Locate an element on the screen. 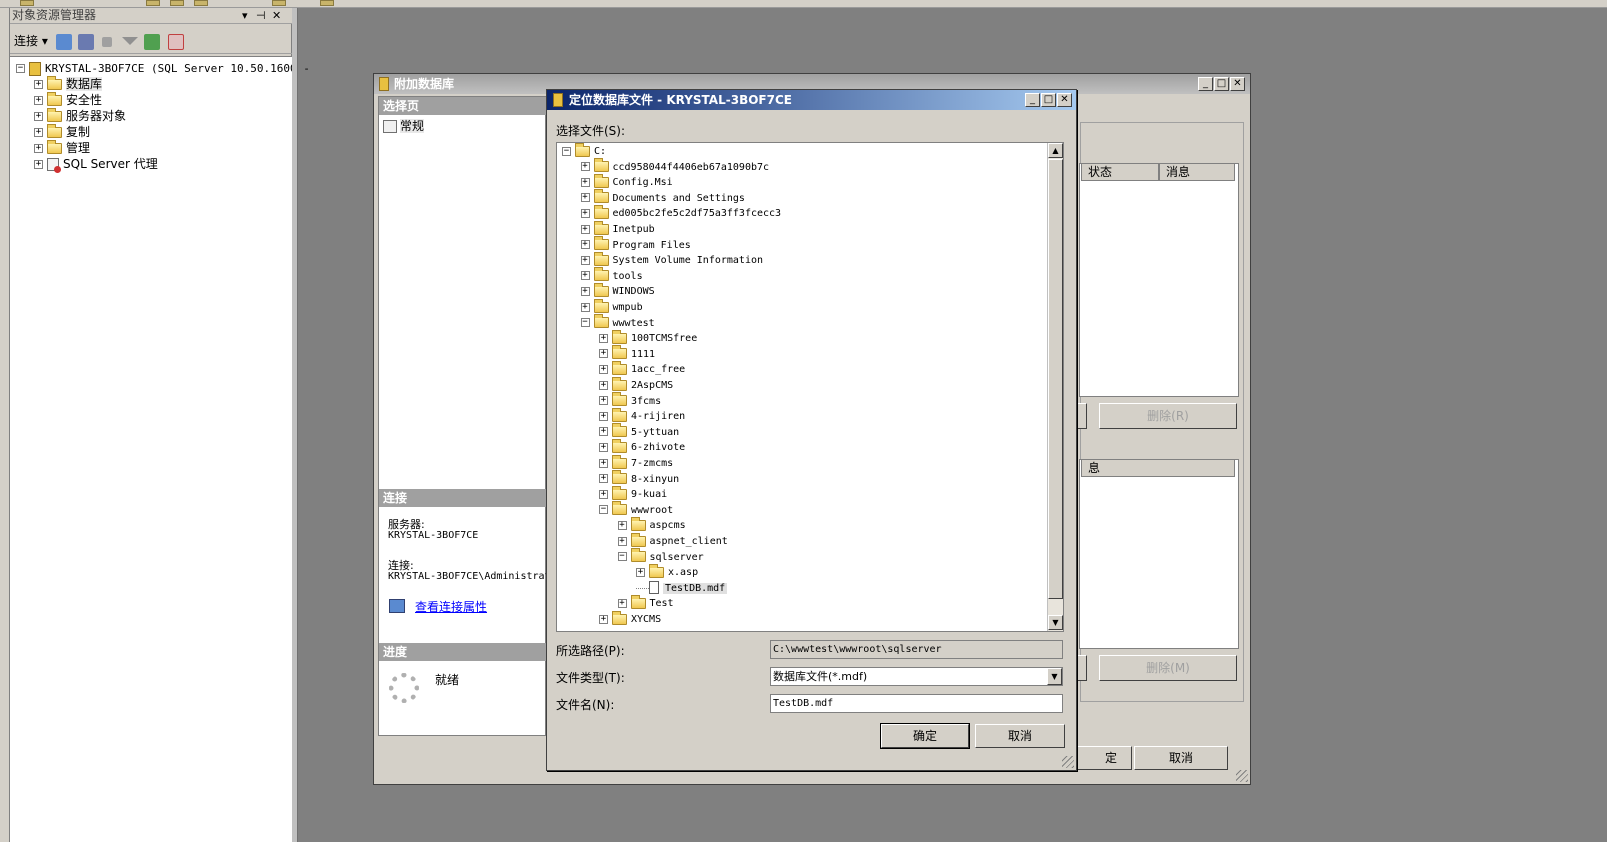  file-type-select: 数据库文件(*.mdf) ▼ is located at coordinates (916, 676).